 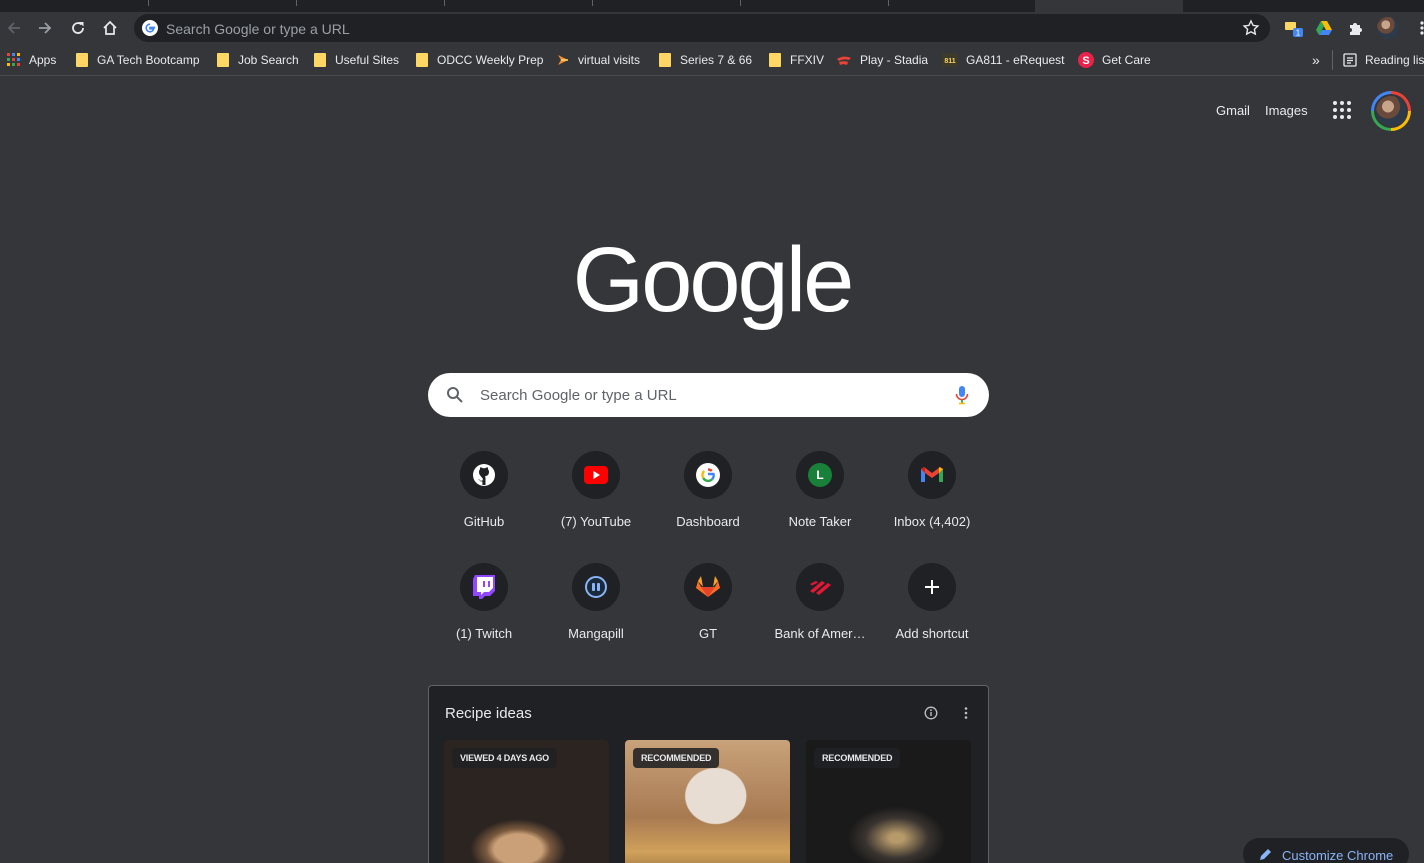 I want to click on omnibox-text: Search Google or type a URL, so click(x=258, y=29).